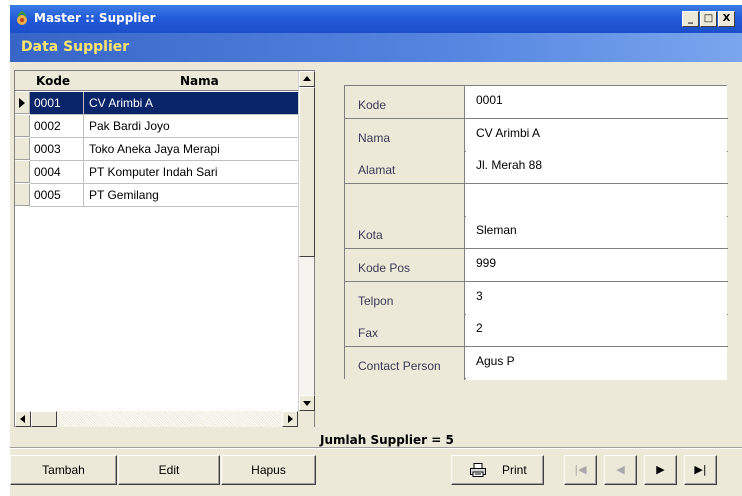  What do you see at coordinates (57, 149) in the screenshot?
I see `cell-kode: 0003` at bounding box center [57, 149].